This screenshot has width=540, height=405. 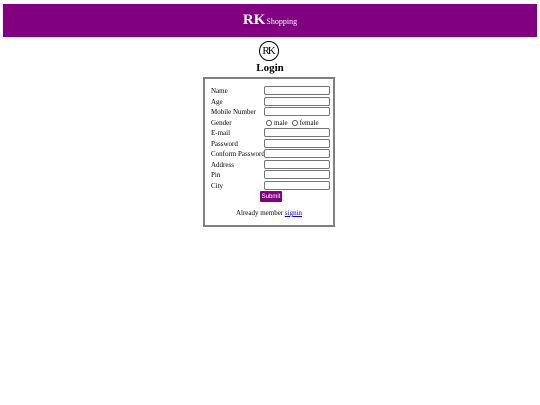 What do you see at coordinates (297, 164) in the screenshot?
I see `address-input` at bounding box center [297, 164].